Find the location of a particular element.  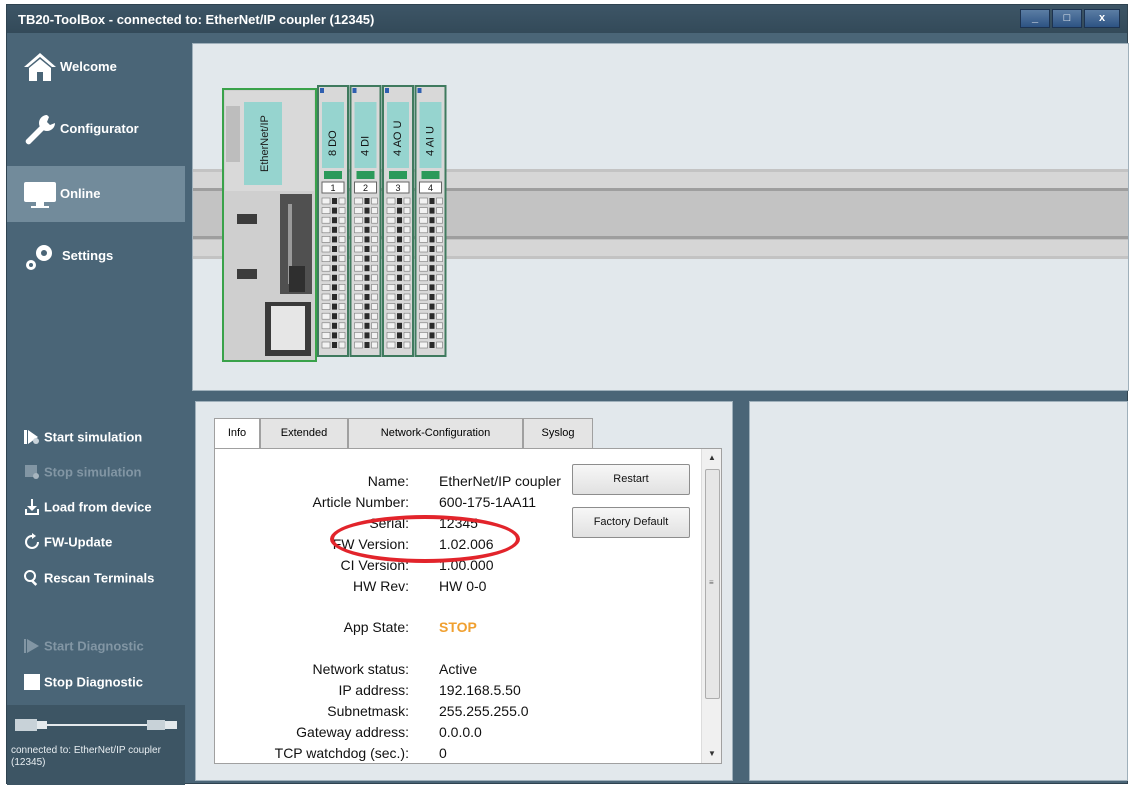

stop-simulation-button: Stop simulation is located at coordinates (82, 474).